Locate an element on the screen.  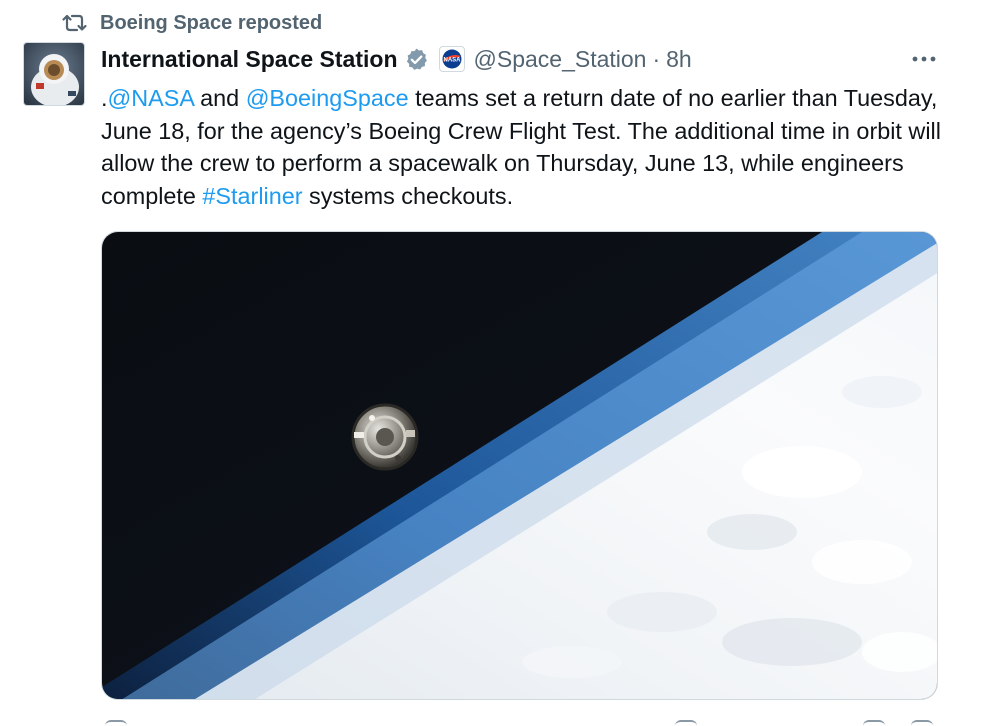
tweet-text-part: and is located at coordinates (219, 98).